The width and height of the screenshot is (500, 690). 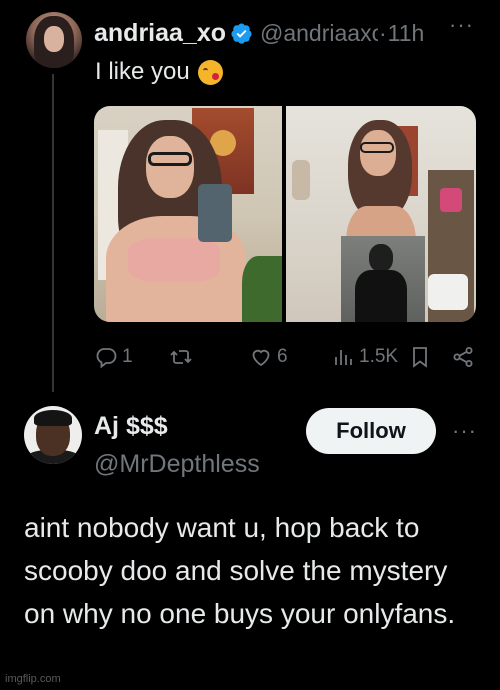 I want to click on share-button, so click(x=463, y=357).